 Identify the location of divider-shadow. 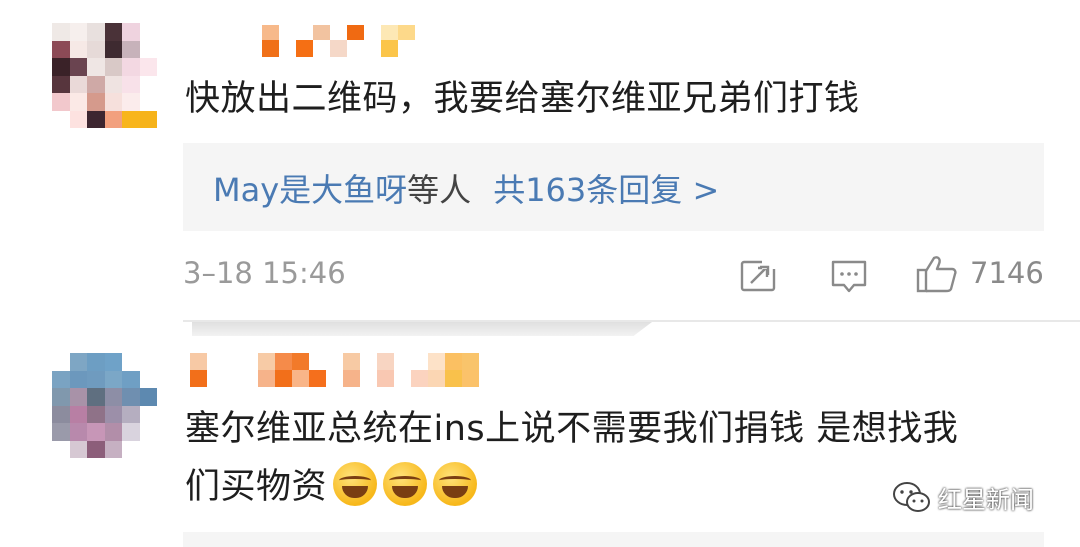
(422, 329).